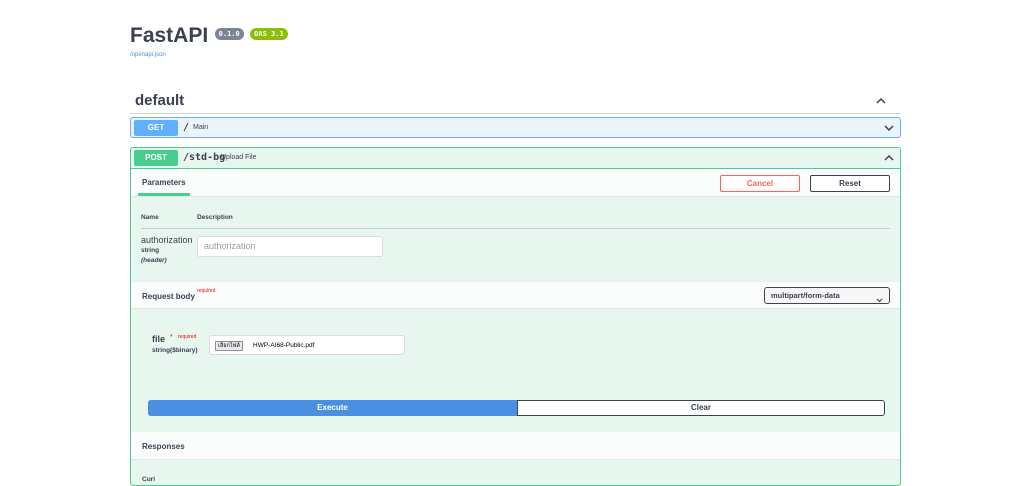 Image resolution: width=1024 pixels, height=486 pixels. I want to click on active-tab-indicator, so click(164, 194).